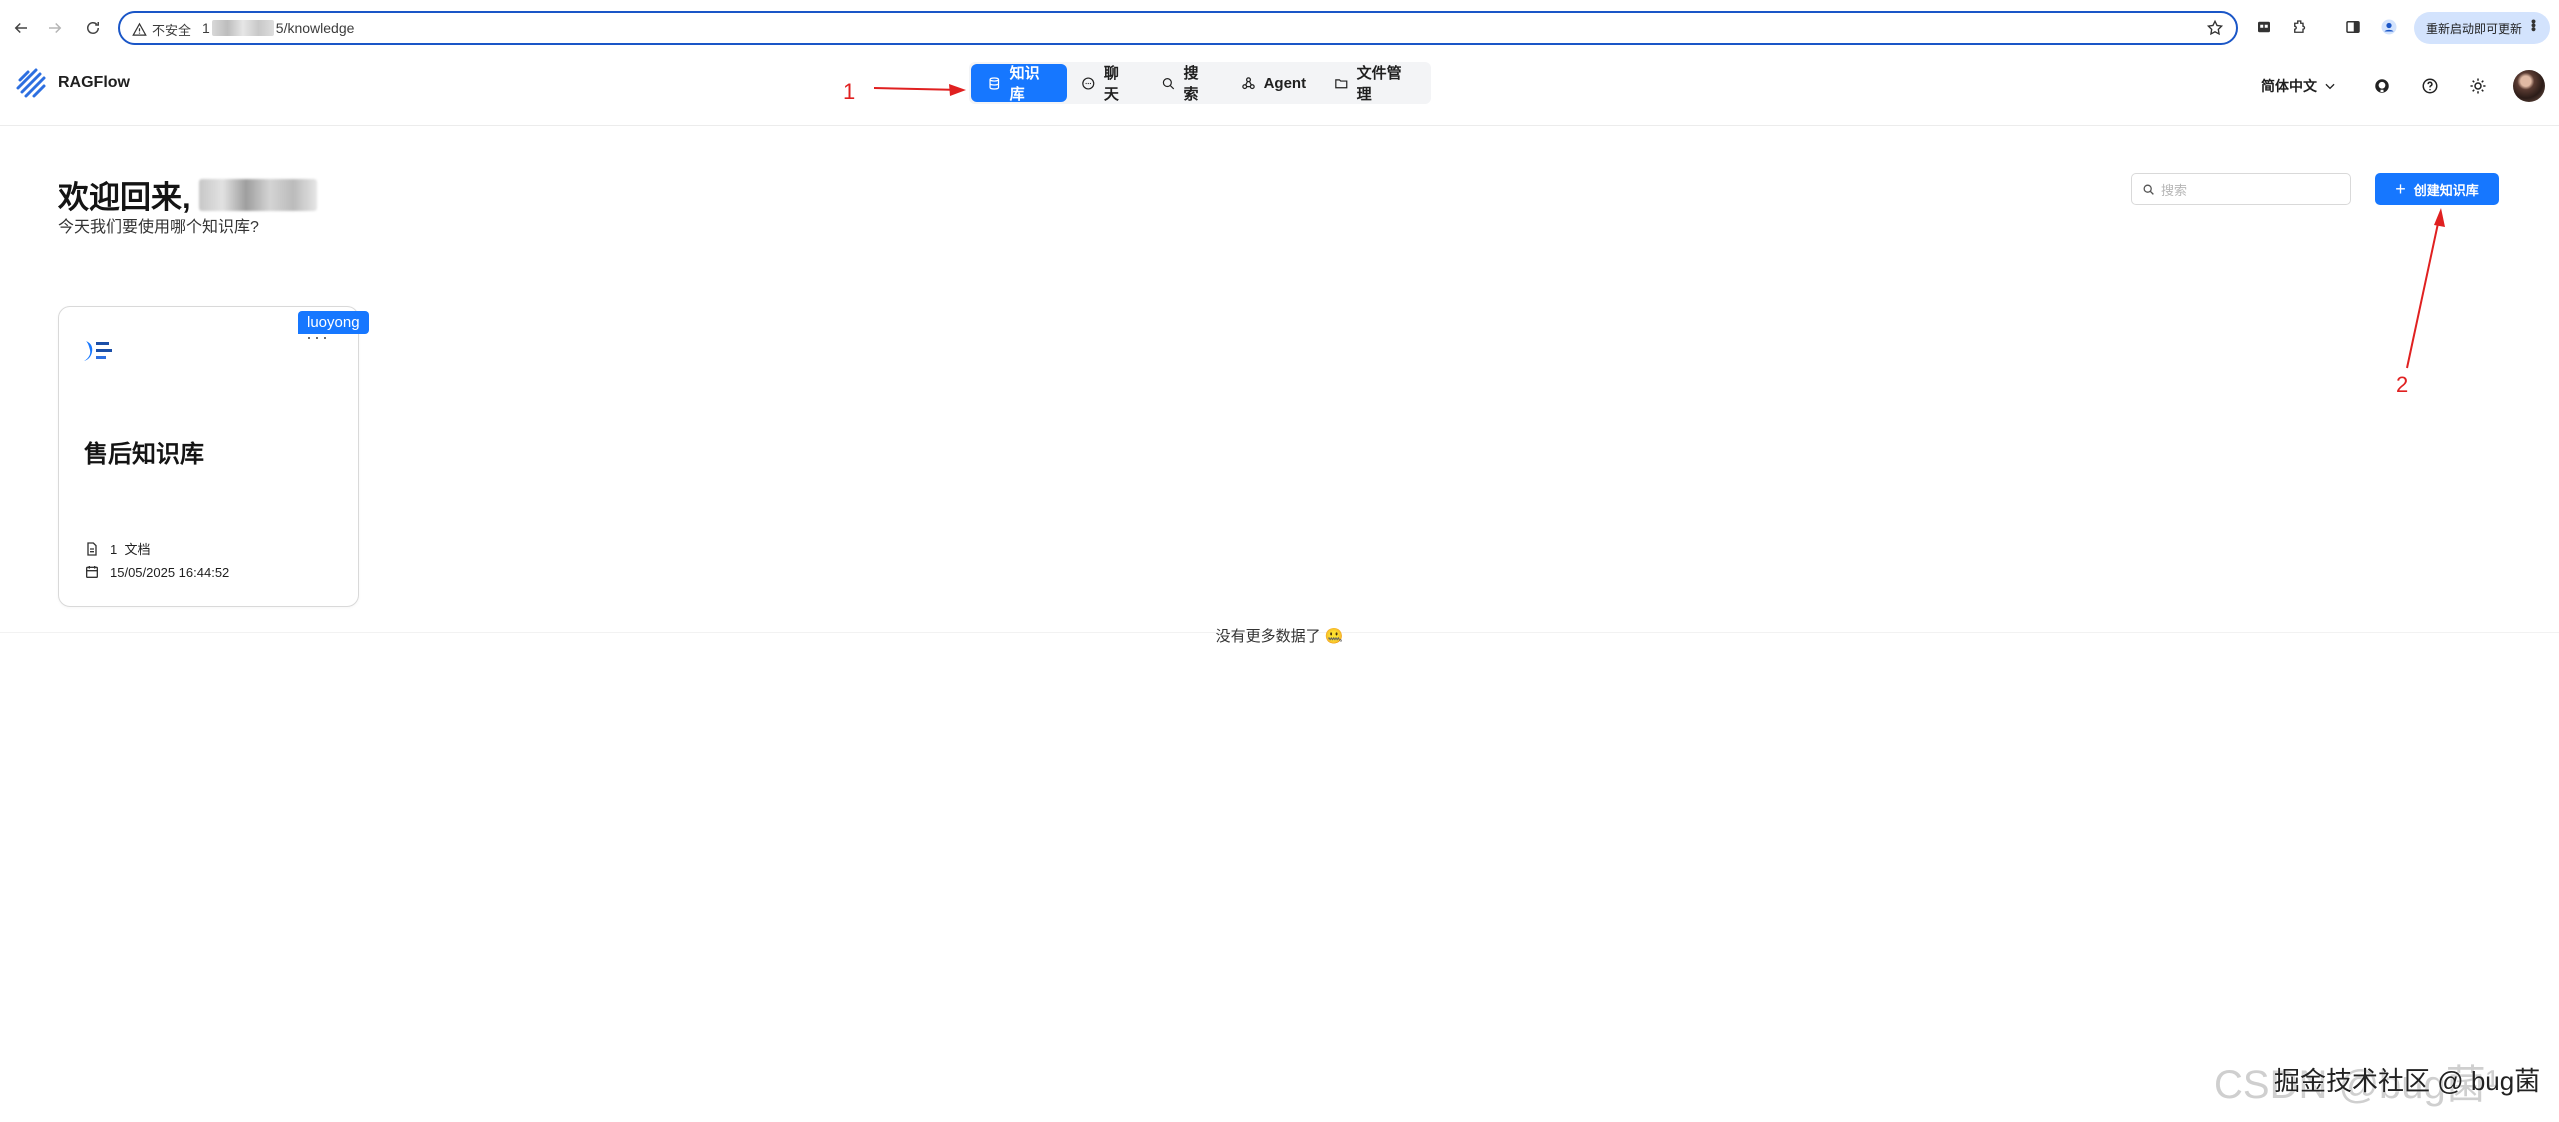 The height and width of the screenshot is (1122, 2559). What do you see at coordinates (242, 28) in the screenshot?
I see `redacted-host` at bounding box center [242, 28].